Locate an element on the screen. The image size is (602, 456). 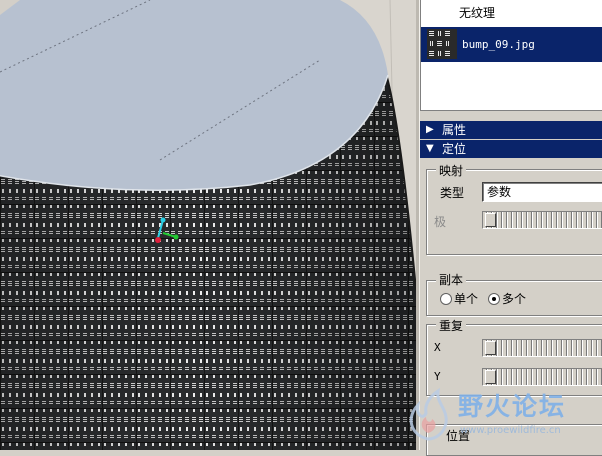
texture-item-label: 无纹理 is located at coordinates (477, 13).